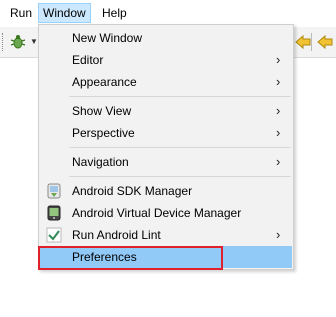 The height and width of the screenshot is (317, 336). What do you see at coordinates (166, 162) in the screenshot?
I see `menu-item-navigation: Navigation ›` at bounding box center [166, 162].